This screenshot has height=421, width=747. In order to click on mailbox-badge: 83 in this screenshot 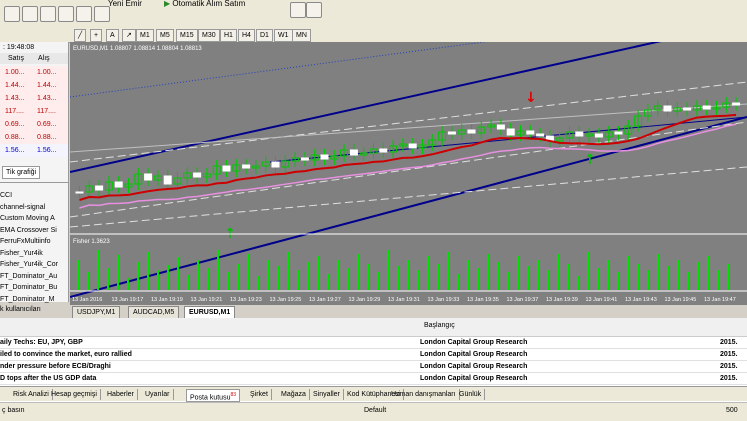, I will do `click(233, 395)`.